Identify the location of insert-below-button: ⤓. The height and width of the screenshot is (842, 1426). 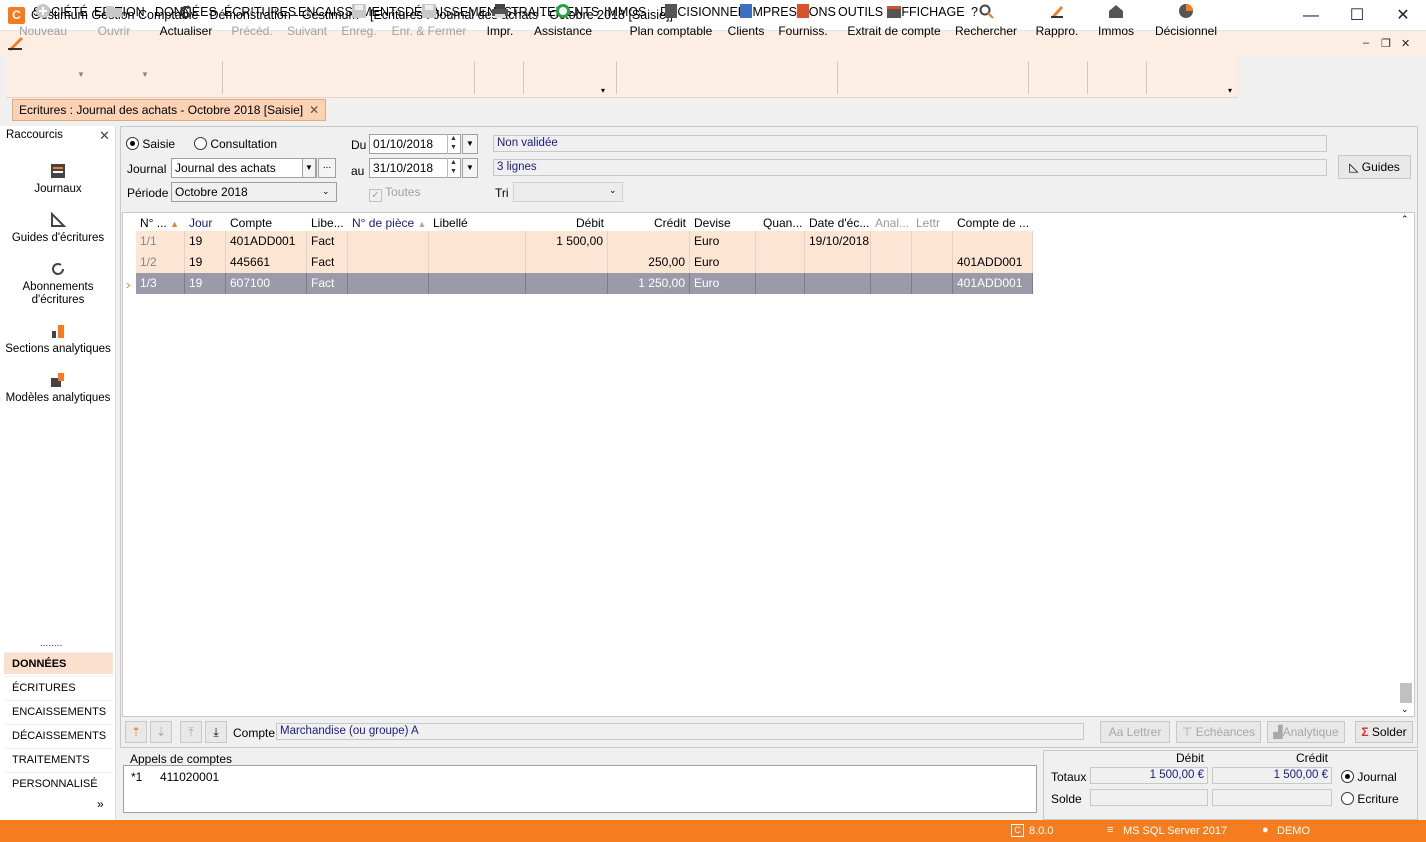
(216, 732).